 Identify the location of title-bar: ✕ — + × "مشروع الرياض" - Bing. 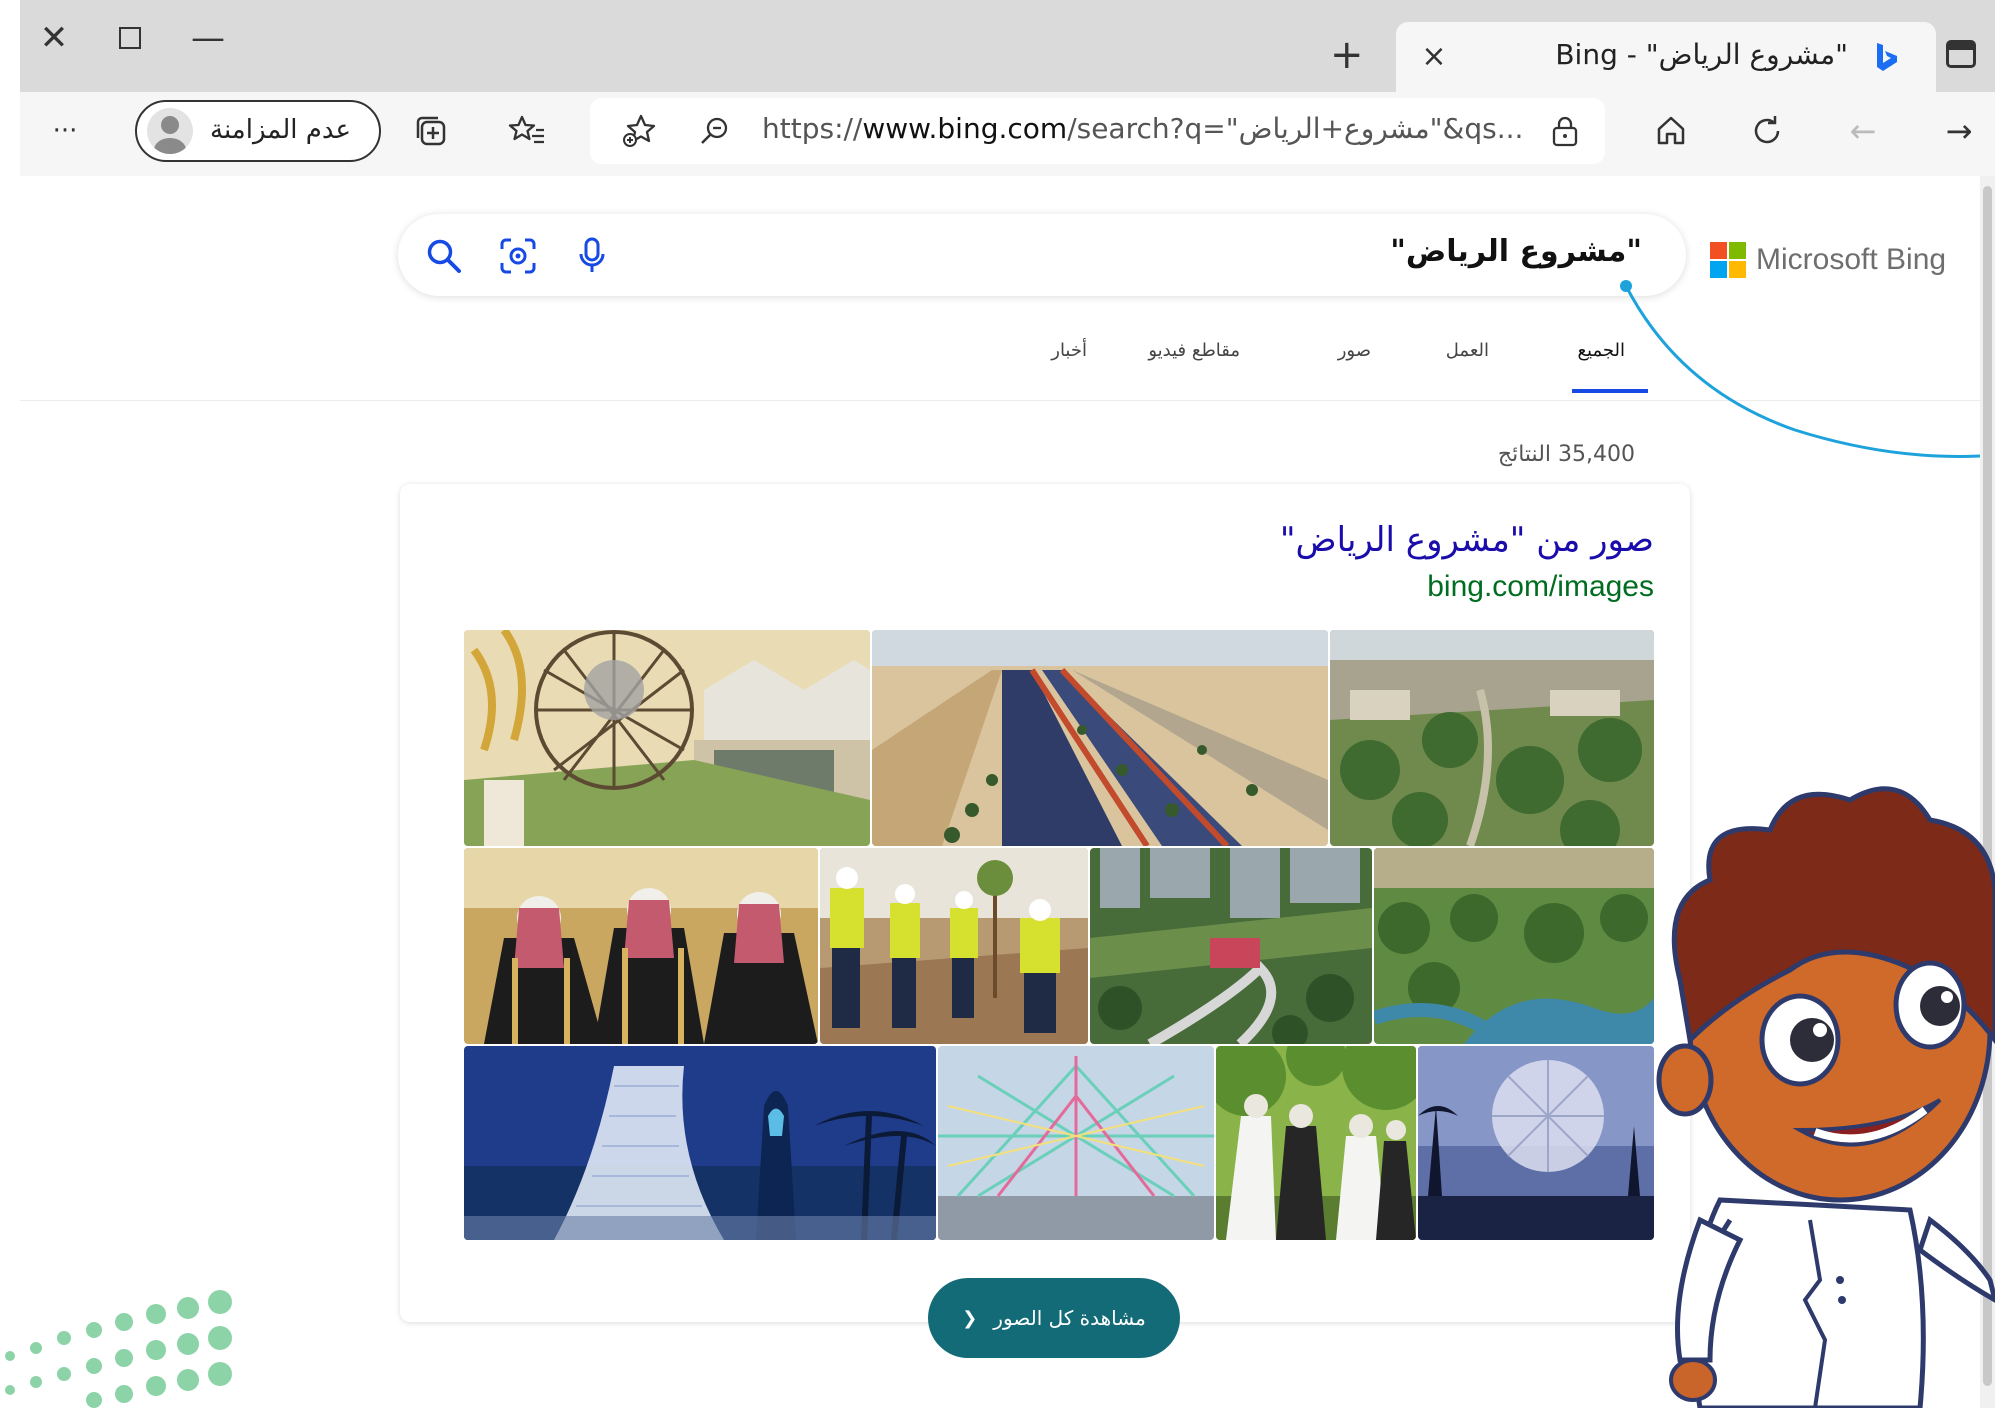
(1007, 46).